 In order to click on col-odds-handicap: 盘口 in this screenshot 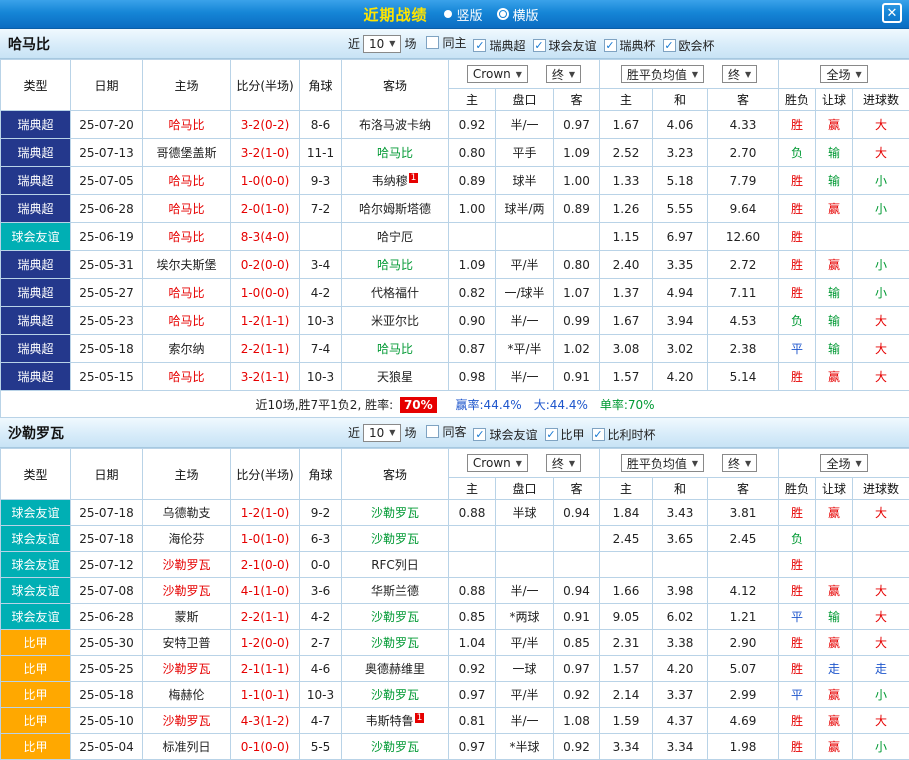, I will do `click(525, 489)`.